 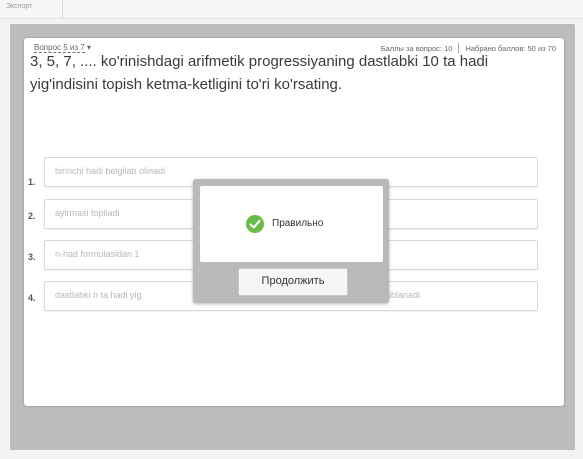 What do you see at coordinates (298, 223) in the screenshot?
I see `feedback-message: Правильно` at bounding box center [298, 223].